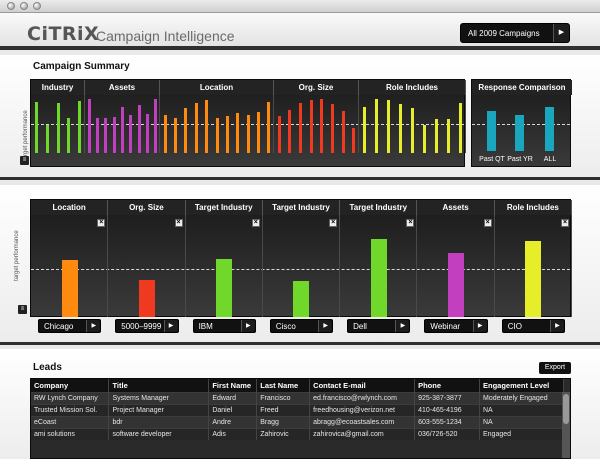 This screenshot has width=600, height=459. I want to click on table-cell: ami solutions, so click(70, 433).